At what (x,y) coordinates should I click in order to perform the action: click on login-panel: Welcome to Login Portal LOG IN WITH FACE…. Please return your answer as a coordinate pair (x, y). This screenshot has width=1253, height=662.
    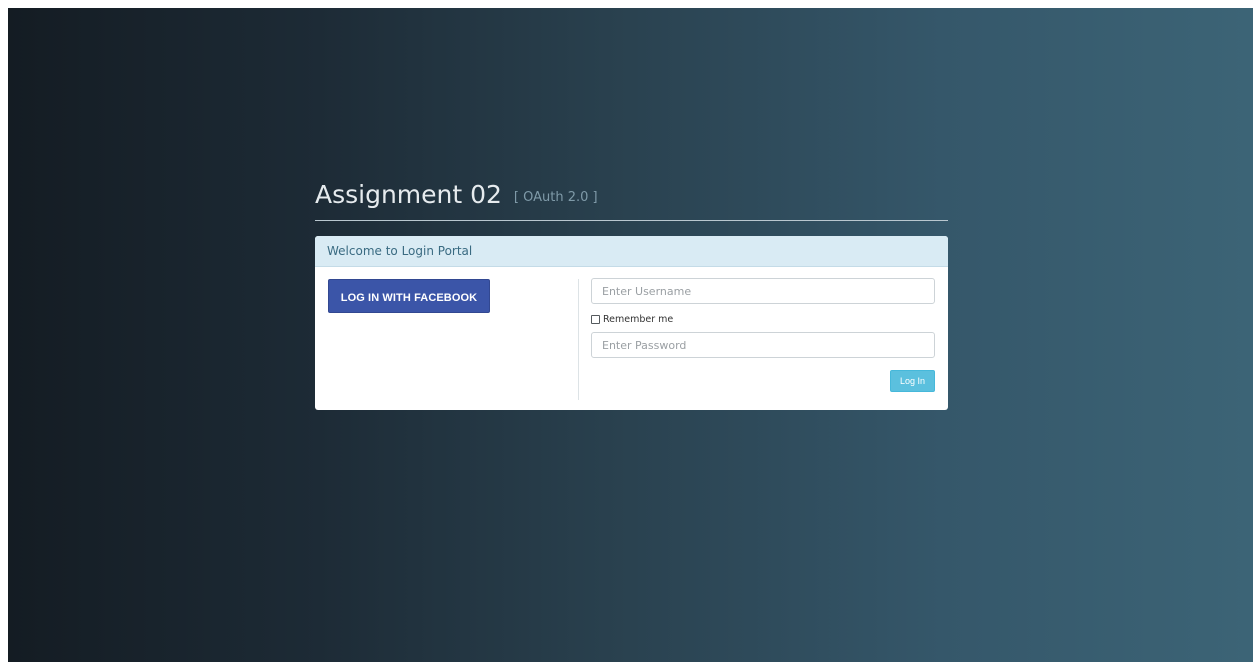
    Looking at the image, I should click on (631, 323).